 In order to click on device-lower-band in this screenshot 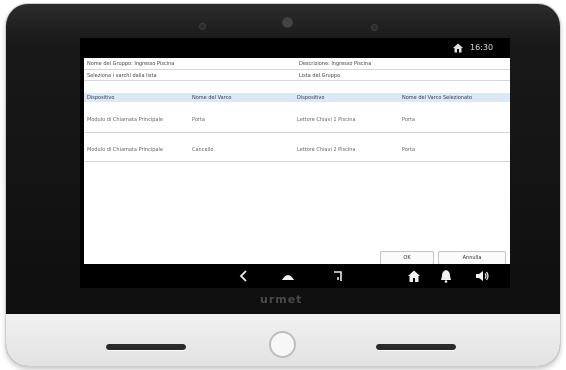, I will do `click(283, 340)`.